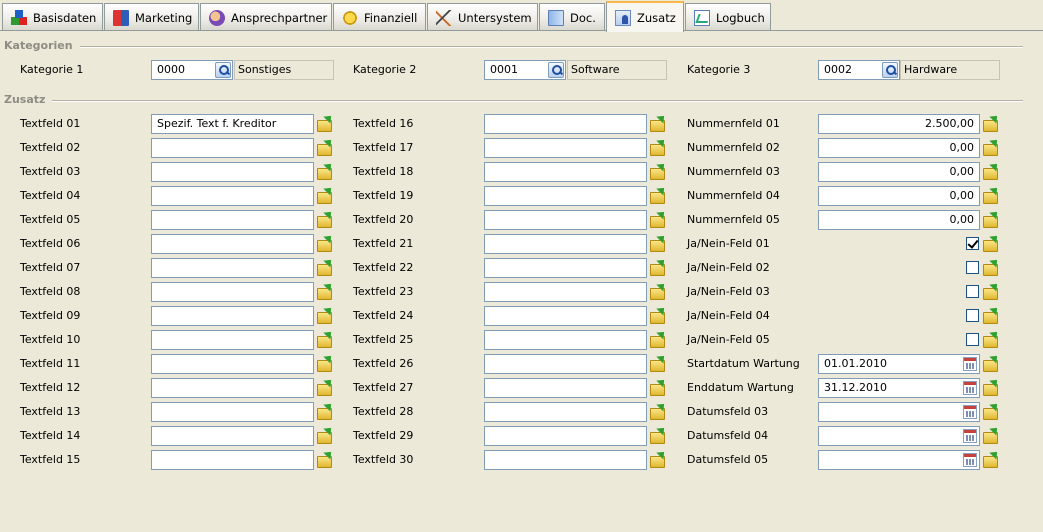 This screenshot has width=1043, height=532. What do you see at coordinates (899, 388) in the screenshot?
I see `datum-input: 31.12.2010` at bounding box center [899, 388].